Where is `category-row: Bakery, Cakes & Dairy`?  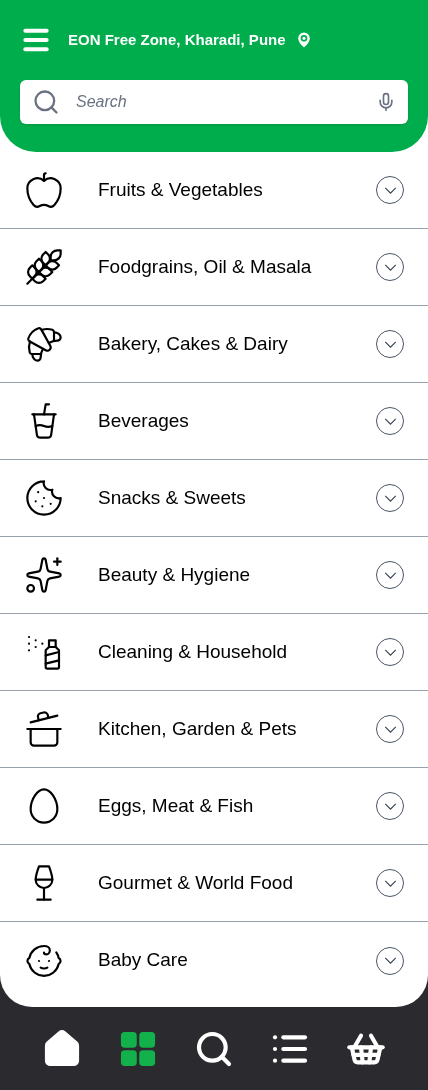
category-row: Bakery, Cakes & Dairy is located at coordinates (214, 344).